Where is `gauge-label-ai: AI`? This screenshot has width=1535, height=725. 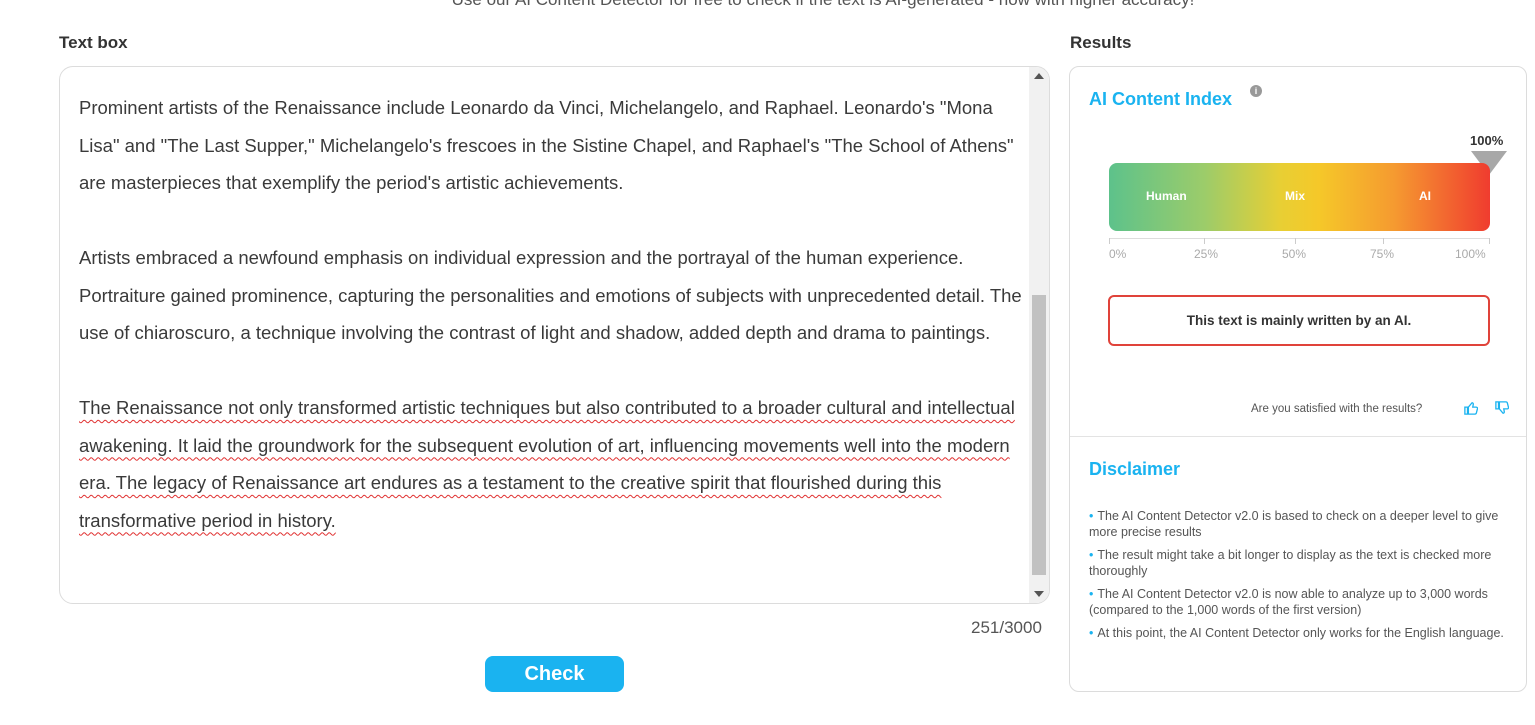 gauge-label-ai: AI is located at coordinates (1425, 196).